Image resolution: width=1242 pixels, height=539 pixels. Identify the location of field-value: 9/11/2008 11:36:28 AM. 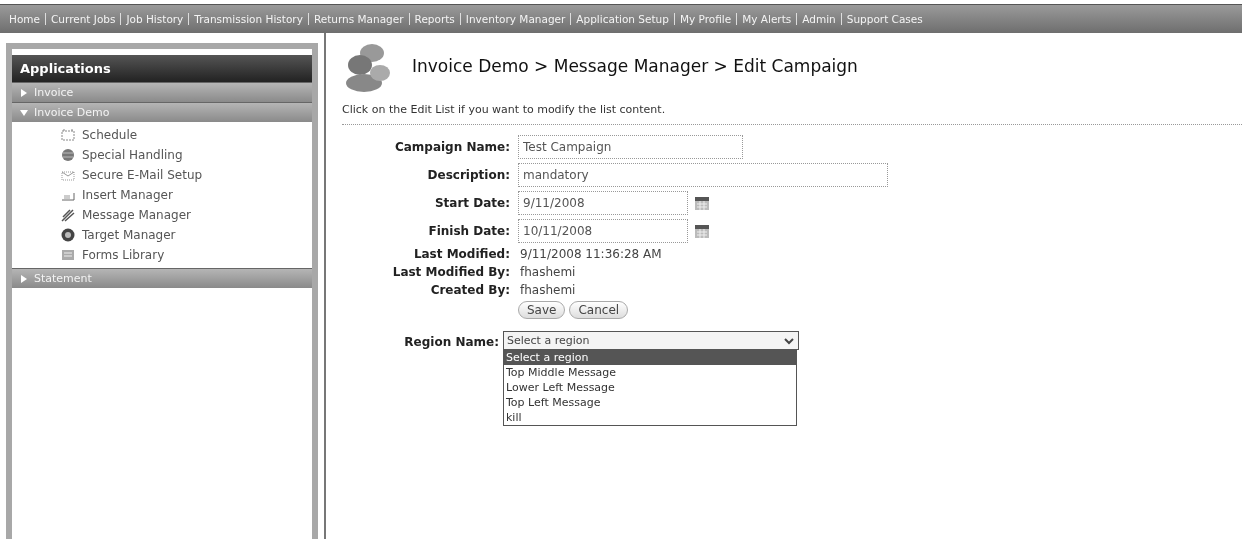
(591, 254).